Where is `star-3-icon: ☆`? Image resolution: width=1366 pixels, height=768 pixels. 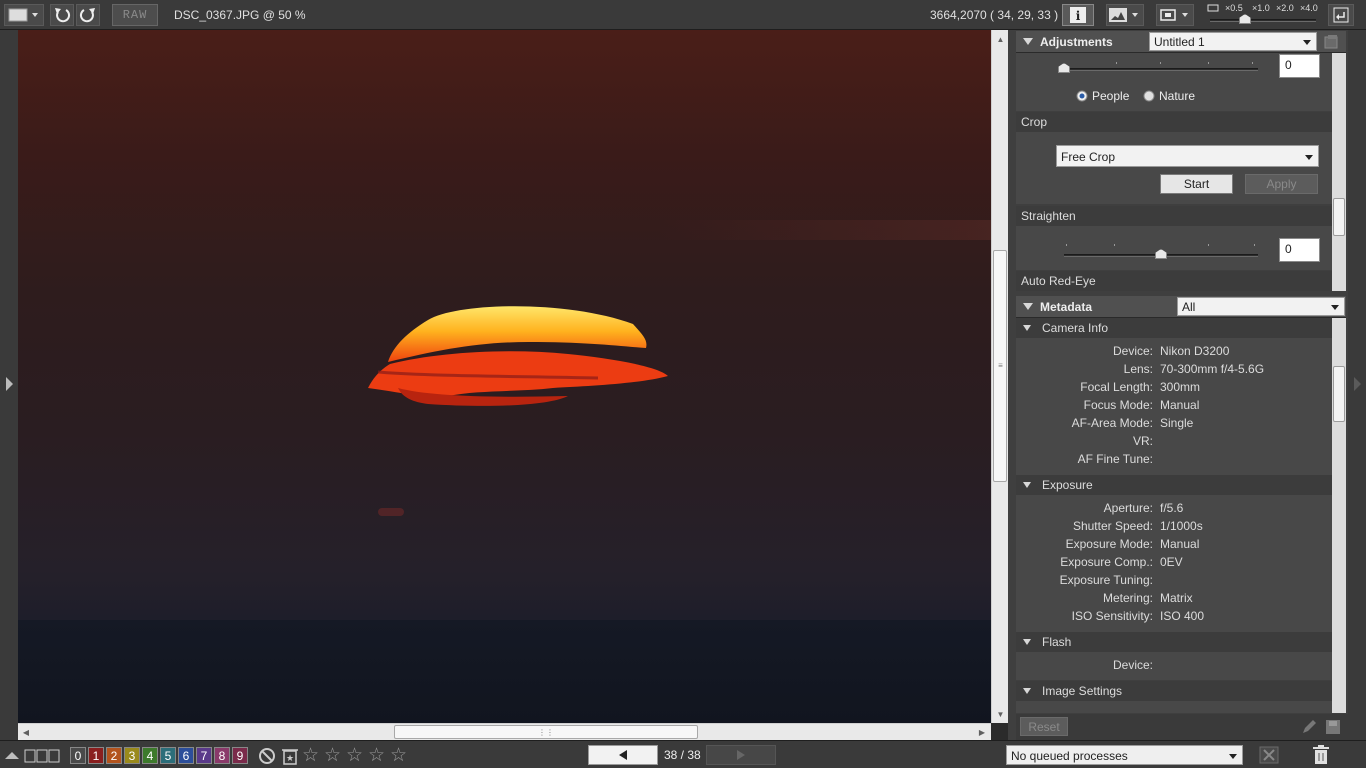 star-3-icon: ☆ is located at coordinates (354, 755).